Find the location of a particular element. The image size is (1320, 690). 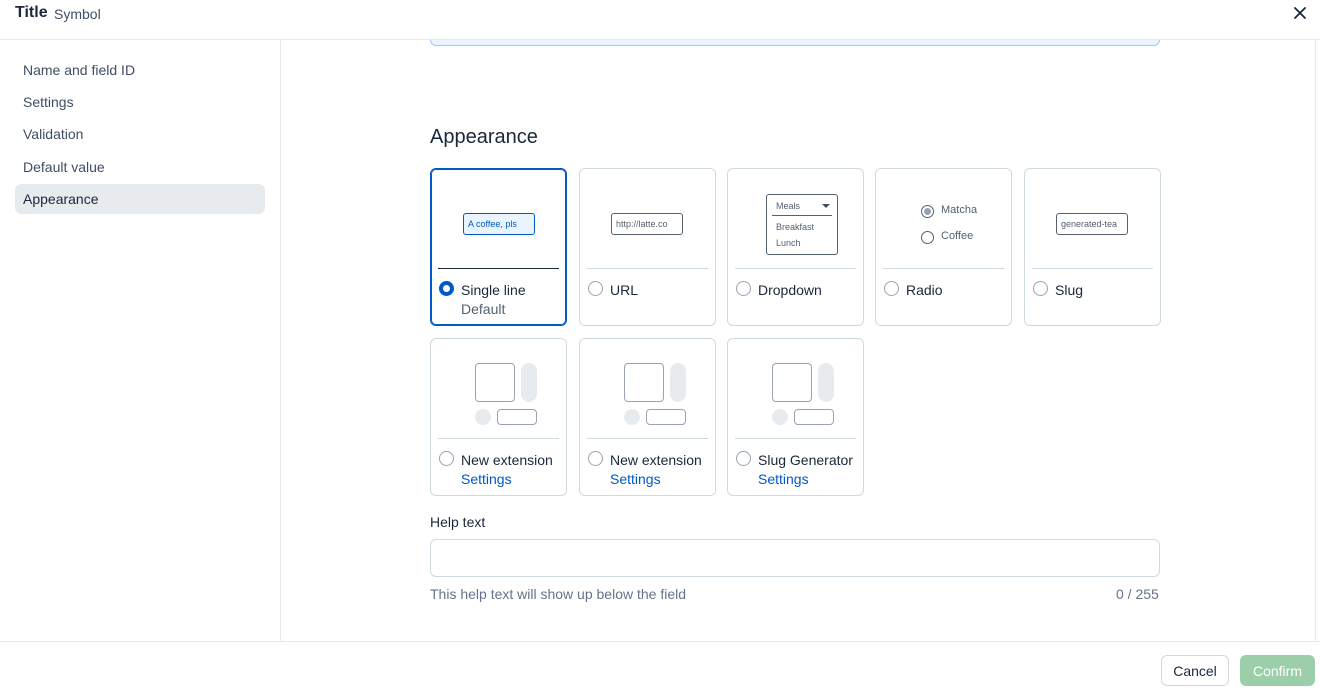

option-preview: A coffee, pls is located at coordinates (498, 219).